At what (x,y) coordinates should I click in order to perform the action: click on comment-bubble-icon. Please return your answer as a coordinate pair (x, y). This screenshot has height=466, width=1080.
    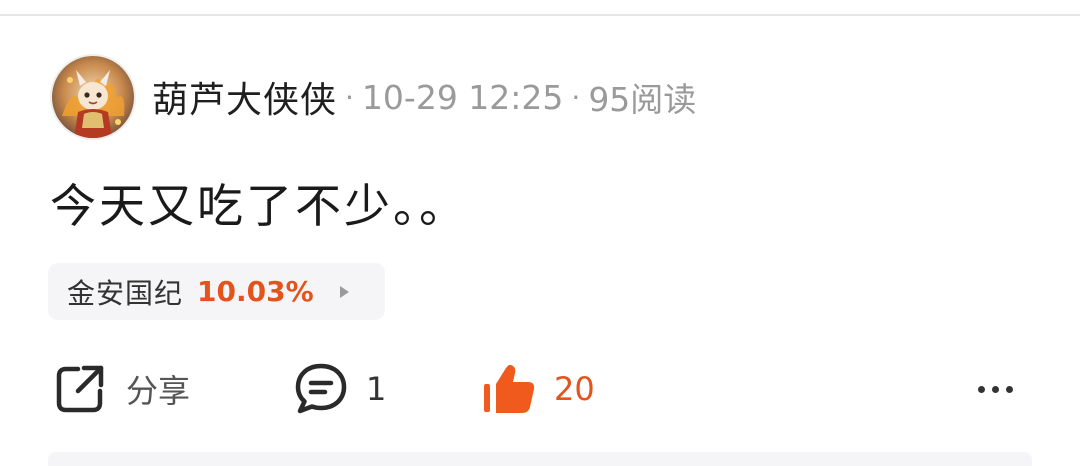
    Looking at the image, I should click on (321, 388).